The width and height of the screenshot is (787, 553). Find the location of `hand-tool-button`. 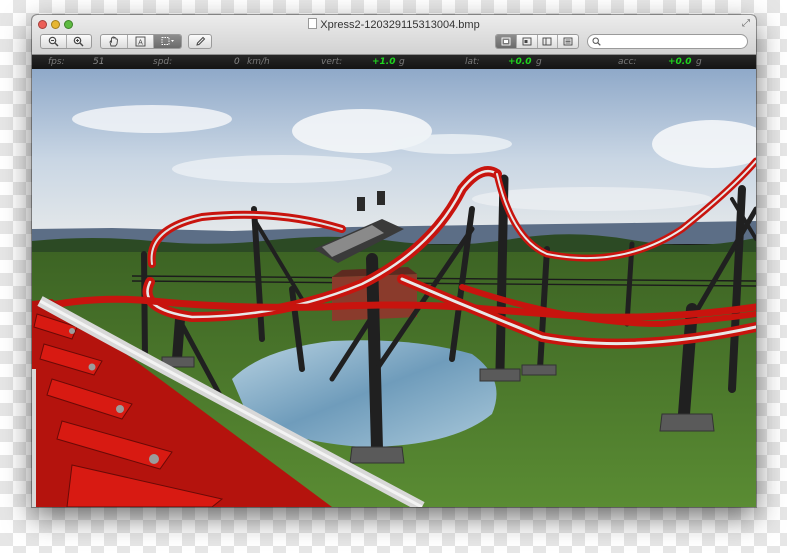

hand-tool-button is located at coordinates (114, 41).